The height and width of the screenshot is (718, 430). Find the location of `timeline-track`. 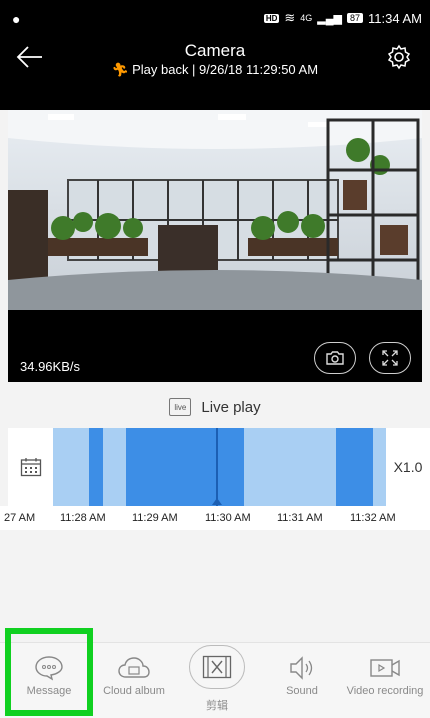

timeline-track is located at coordinates (219, 467).